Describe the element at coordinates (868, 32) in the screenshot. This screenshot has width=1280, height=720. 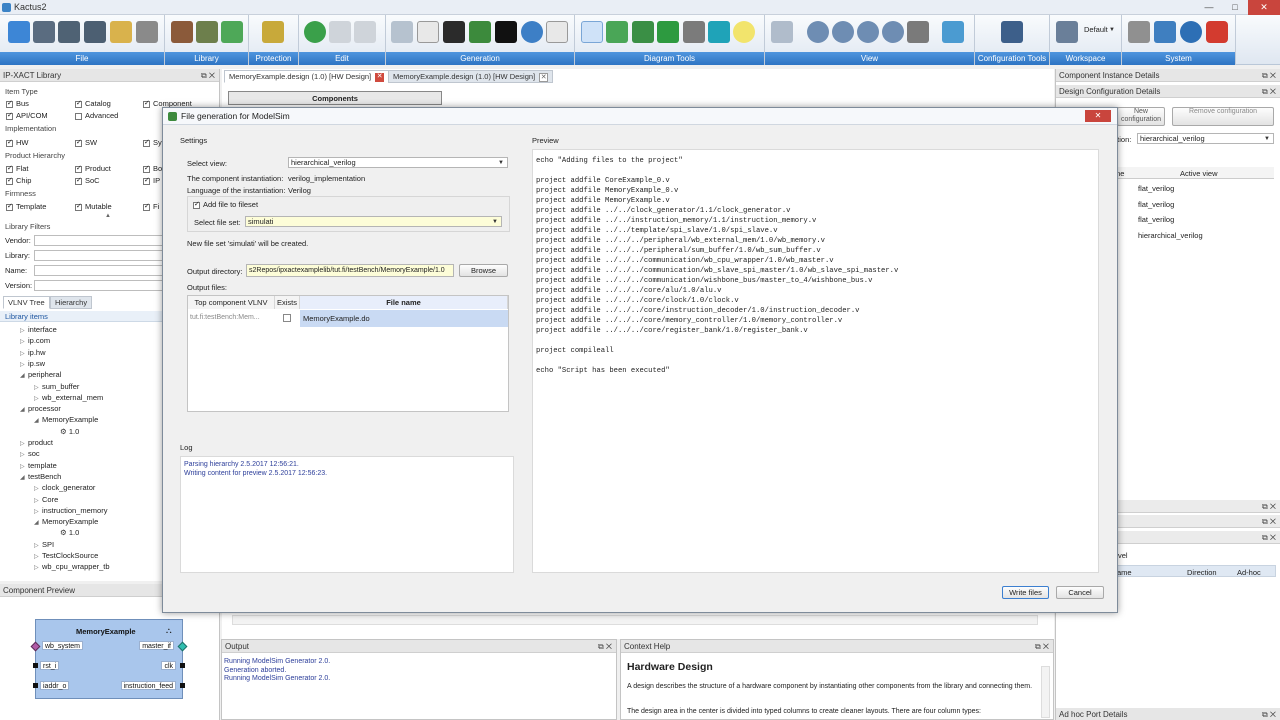
I see `zoom-original-icon` at that location.